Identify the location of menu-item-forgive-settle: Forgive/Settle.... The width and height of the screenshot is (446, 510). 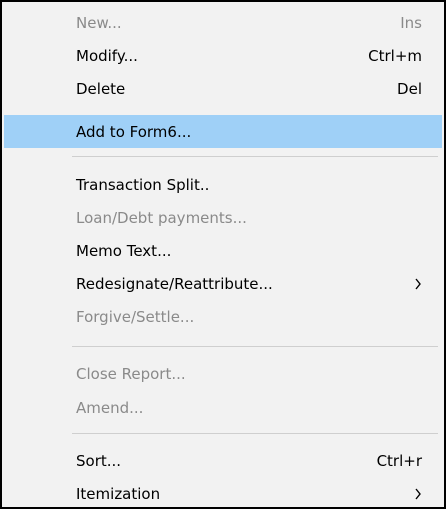
(223, 316).